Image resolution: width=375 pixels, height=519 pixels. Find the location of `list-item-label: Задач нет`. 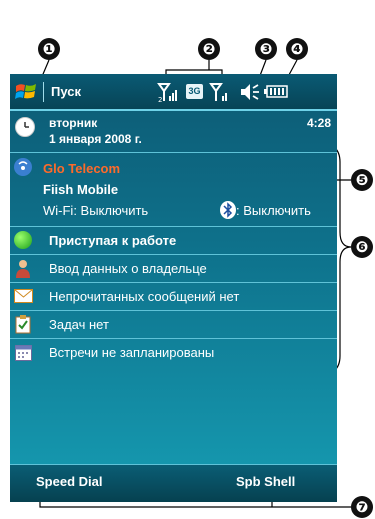

list-item-label: Задач нет is located at coordinates (79, 324).